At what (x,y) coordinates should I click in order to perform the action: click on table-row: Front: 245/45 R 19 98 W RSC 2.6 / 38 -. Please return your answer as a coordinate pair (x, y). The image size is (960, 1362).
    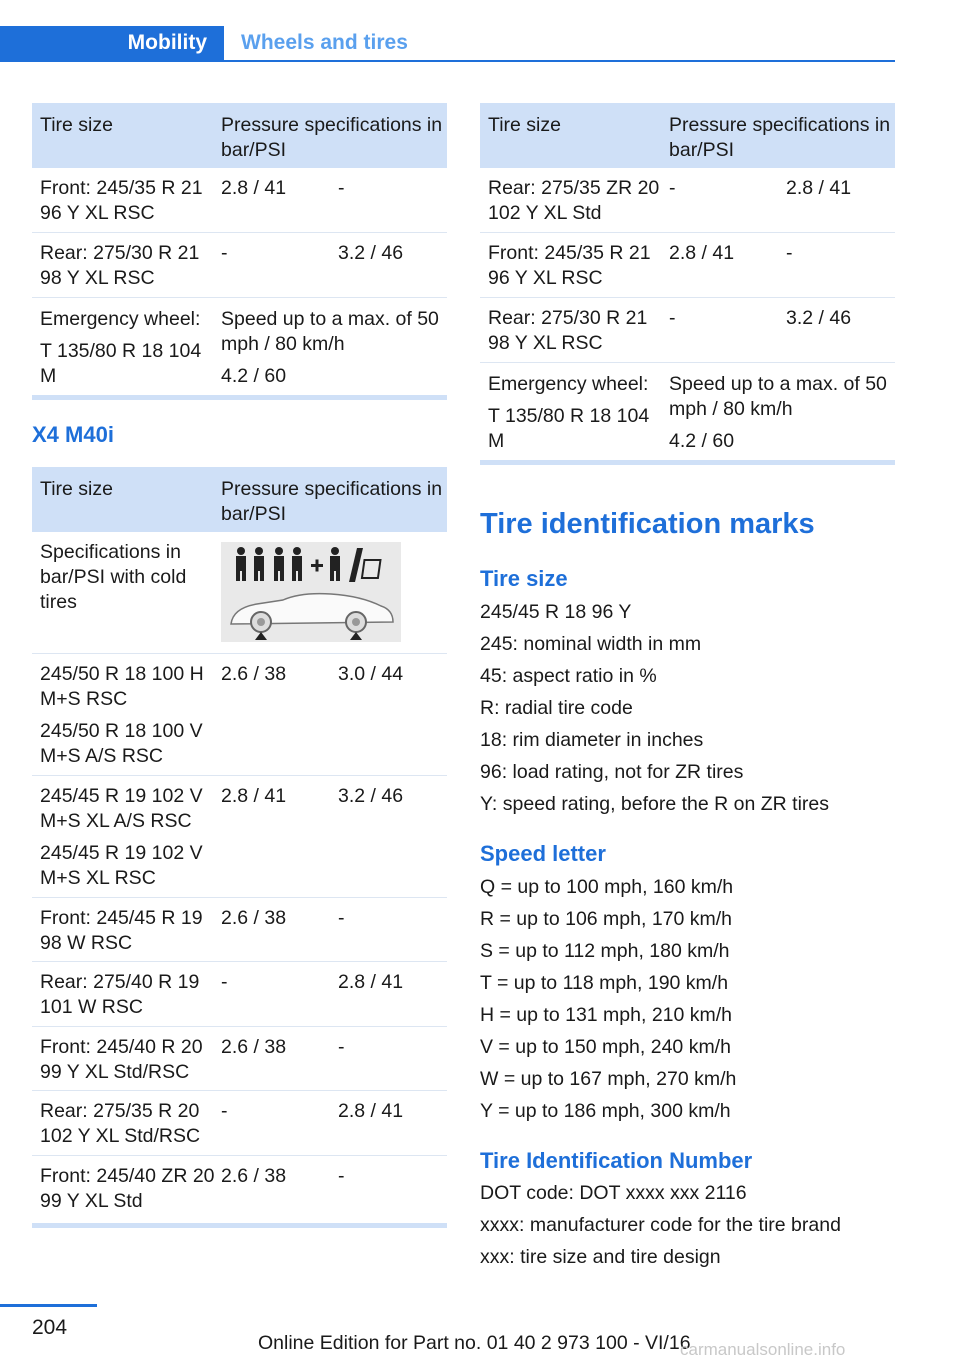
    Looking at the image, I should click on (239, 930).